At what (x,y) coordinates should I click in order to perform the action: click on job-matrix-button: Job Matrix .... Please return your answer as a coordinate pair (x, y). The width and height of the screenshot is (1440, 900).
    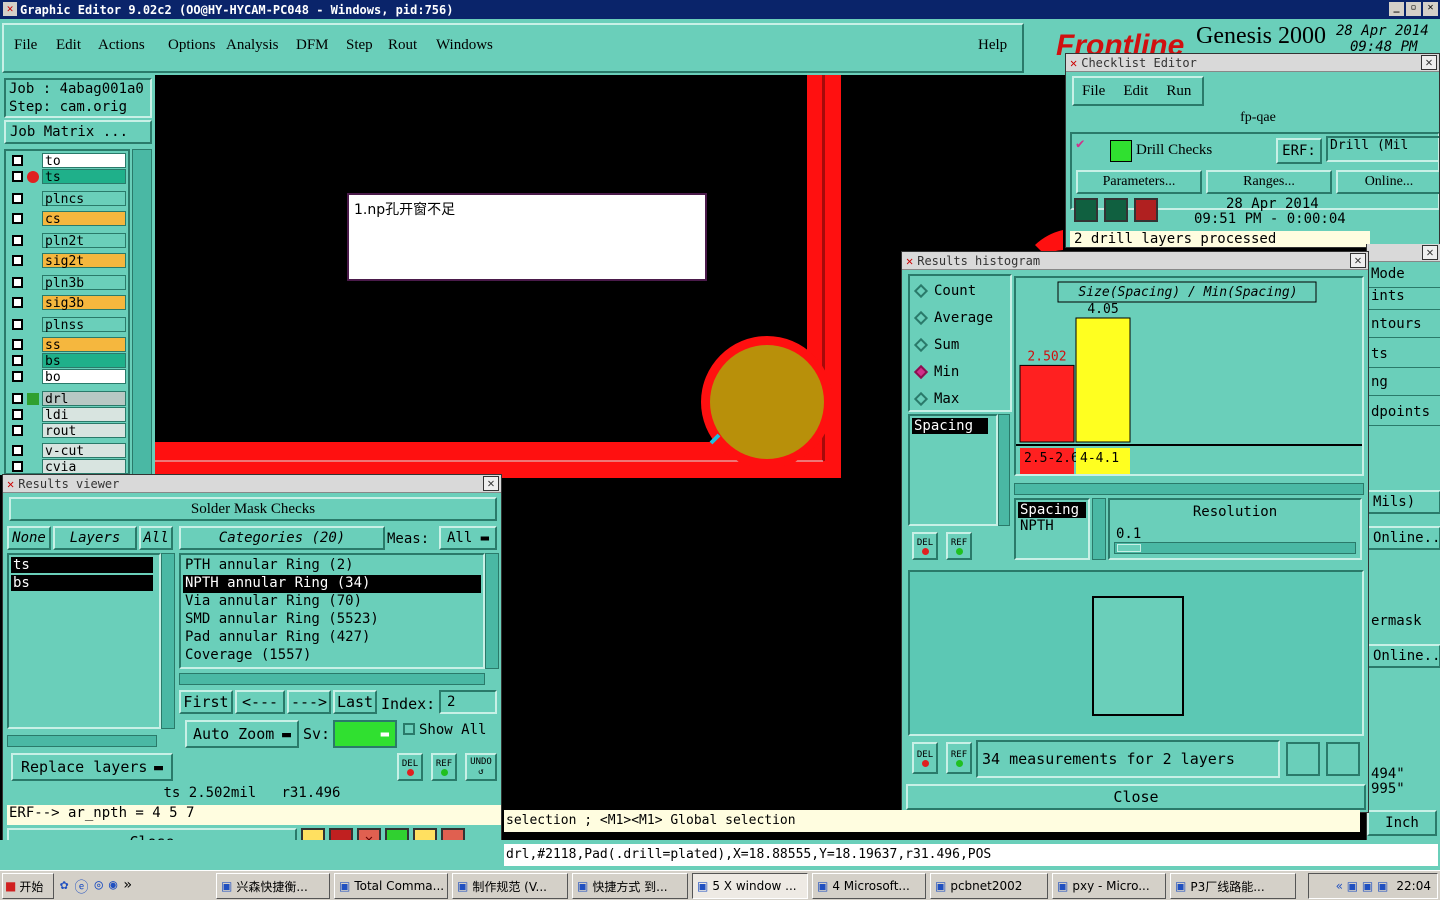
    Looking at the image, I should click on (78, 132).